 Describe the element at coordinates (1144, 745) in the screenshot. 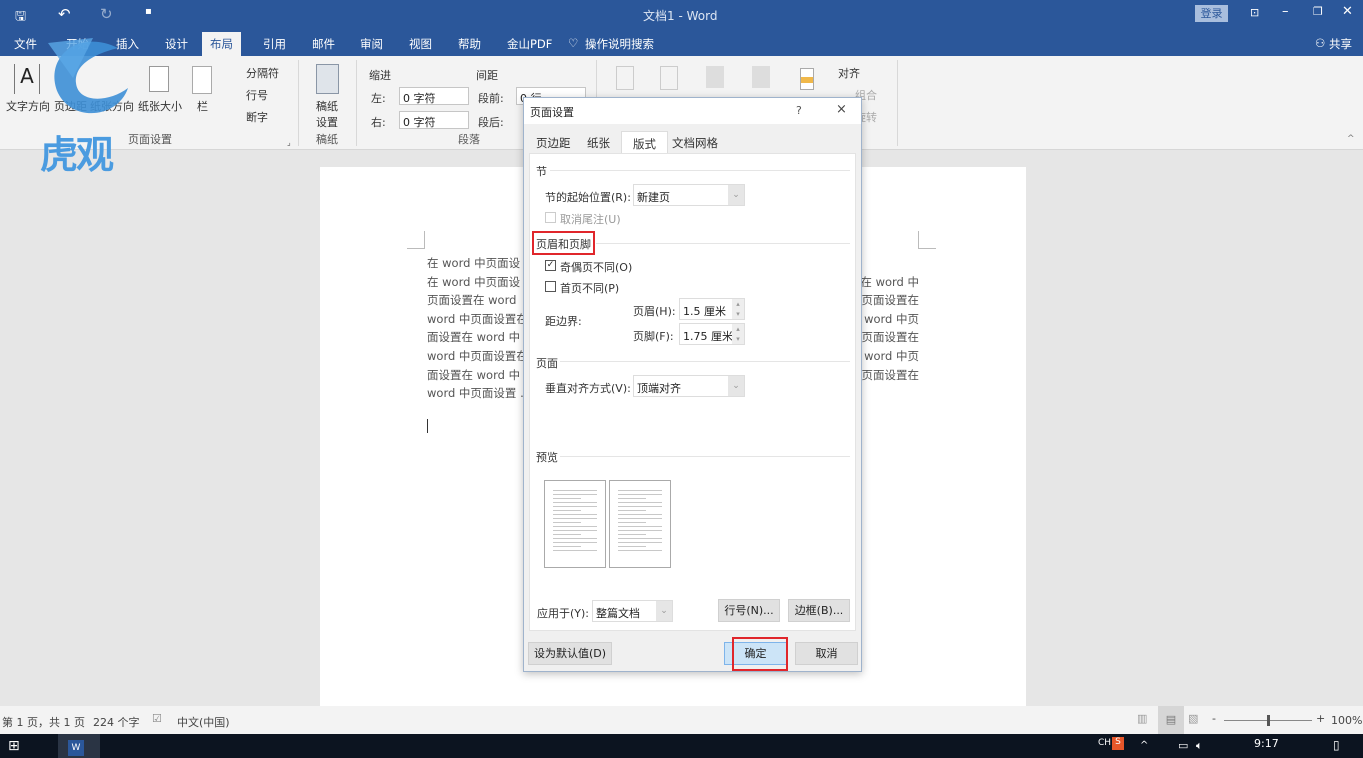

I see `show-hidden-icons: ^` at that location.